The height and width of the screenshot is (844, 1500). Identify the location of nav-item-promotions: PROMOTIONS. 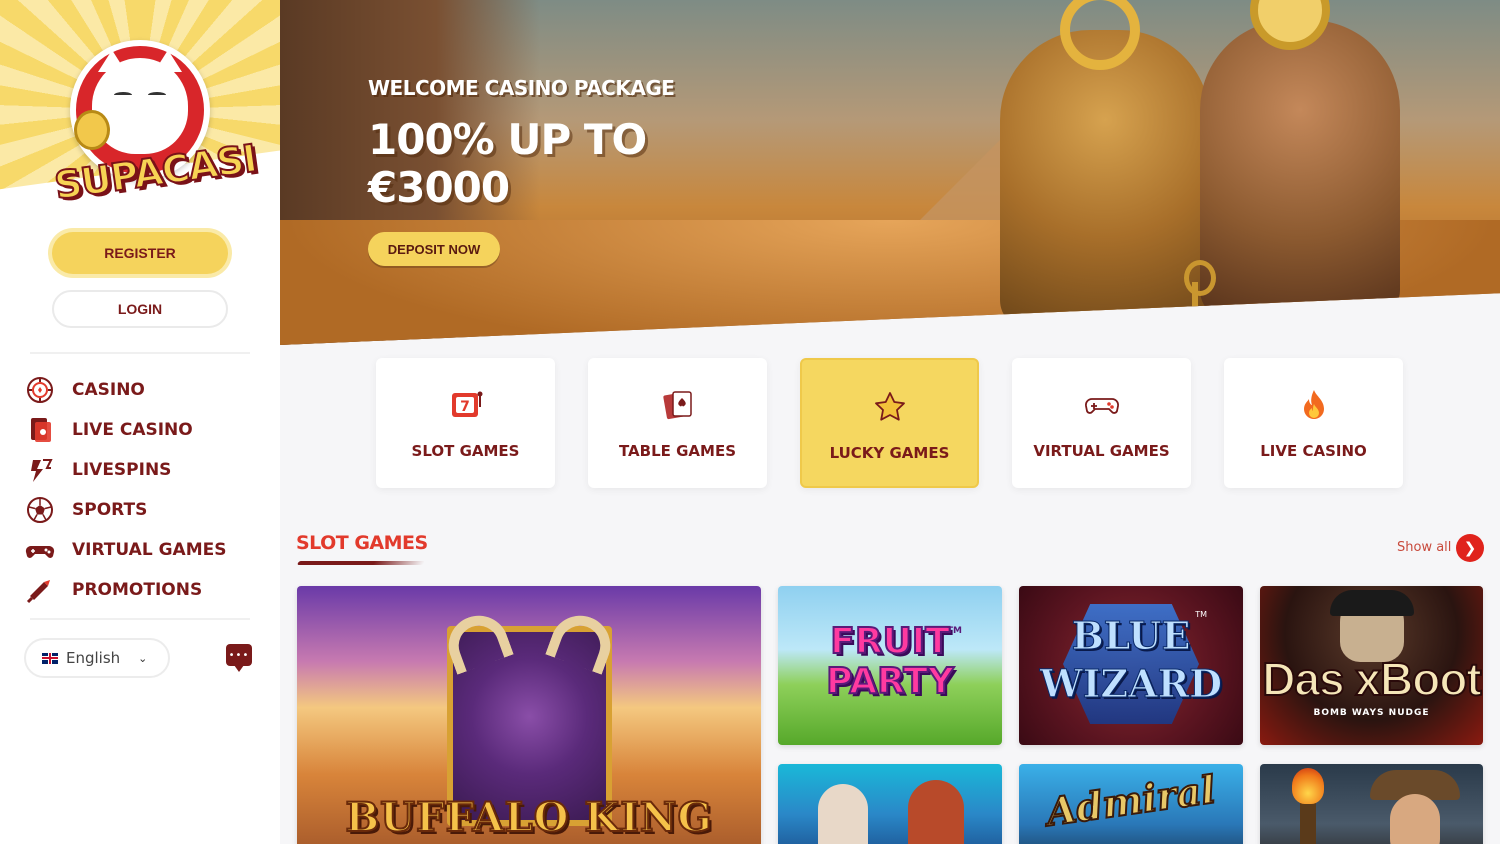
(144, 590).